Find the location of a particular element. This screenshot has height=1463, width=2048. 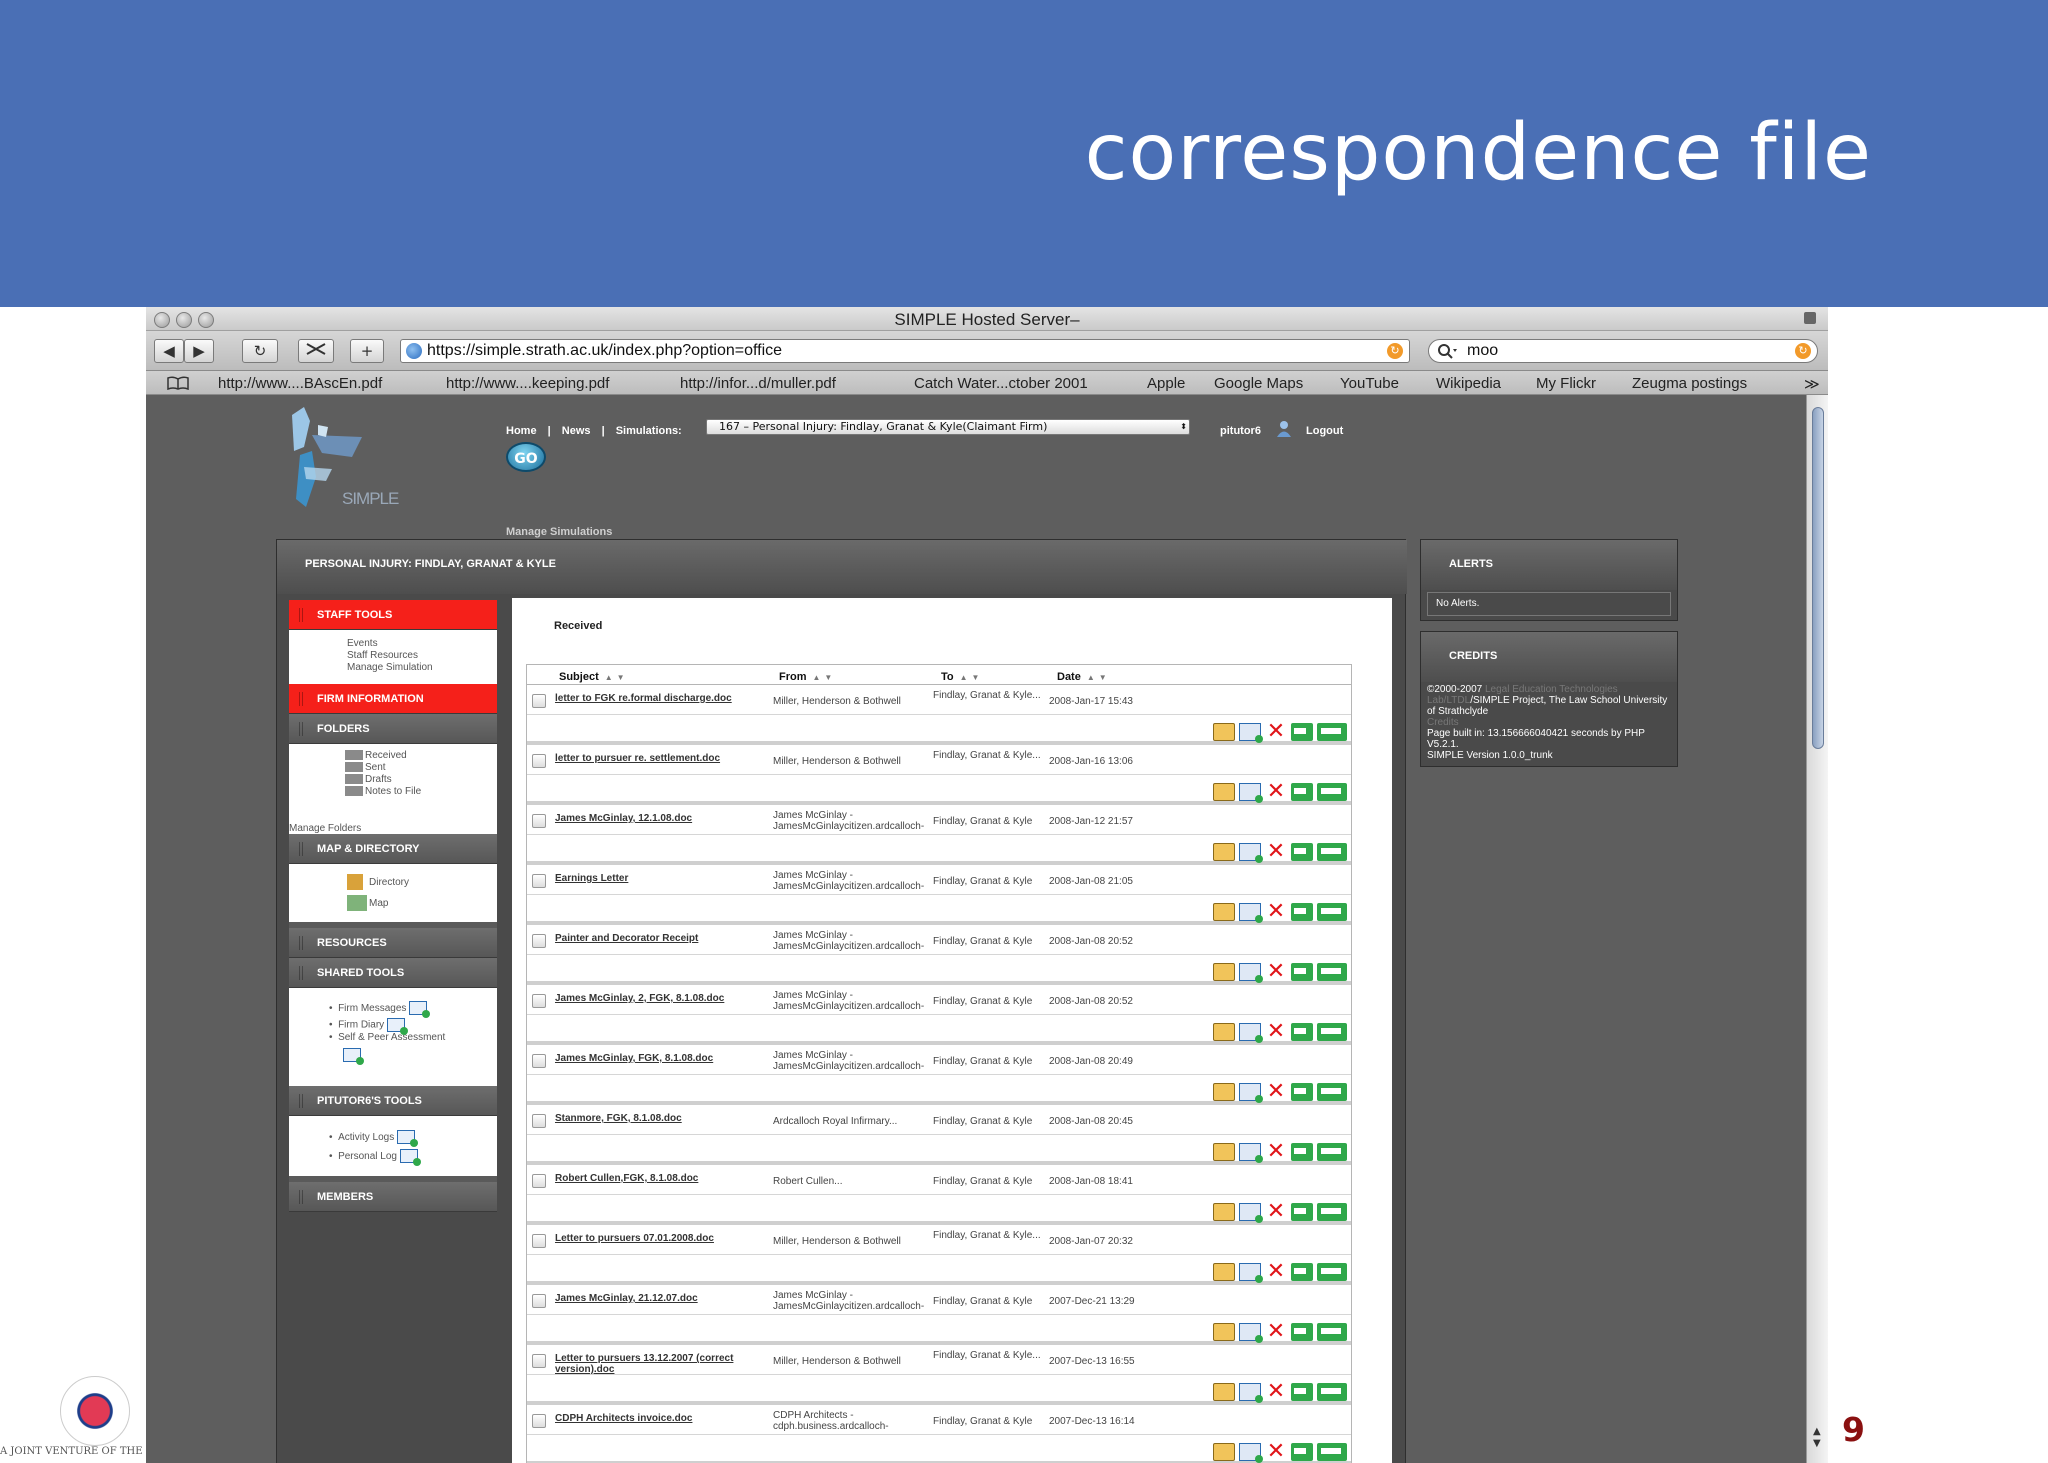

scrollbar-thumb is located at coordinates (1818, 578).